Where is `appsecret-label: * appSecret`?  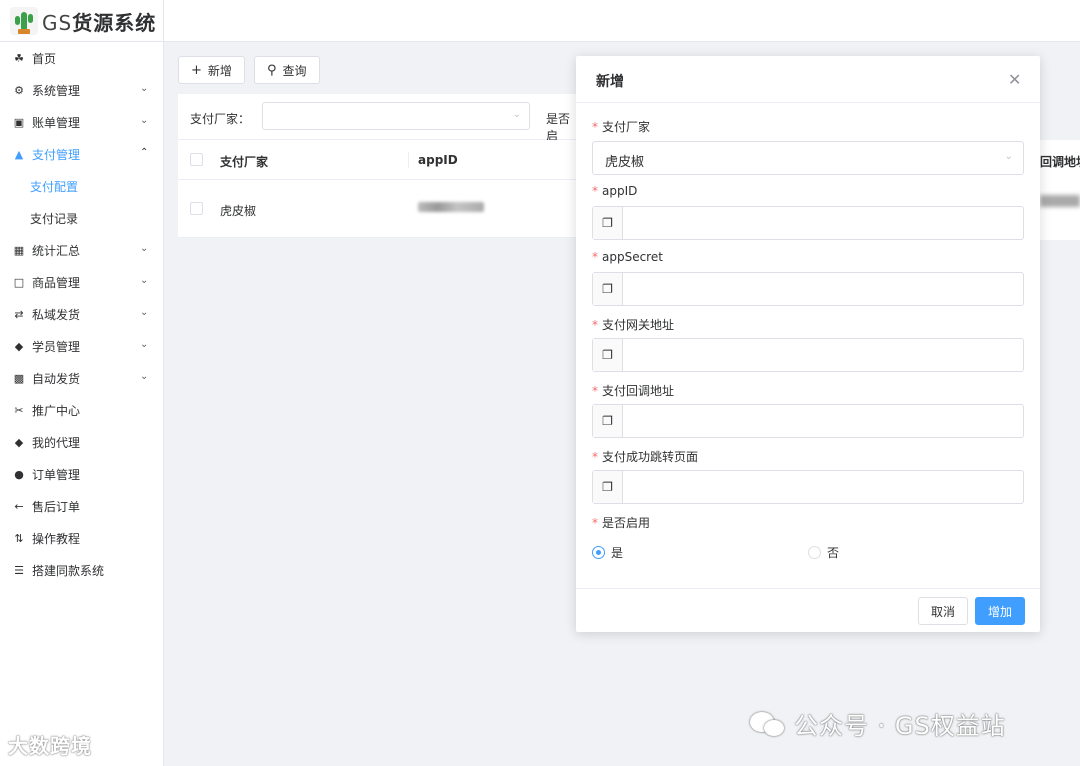
appsecret-label: * appSecret is located at coordinates (627, 257).